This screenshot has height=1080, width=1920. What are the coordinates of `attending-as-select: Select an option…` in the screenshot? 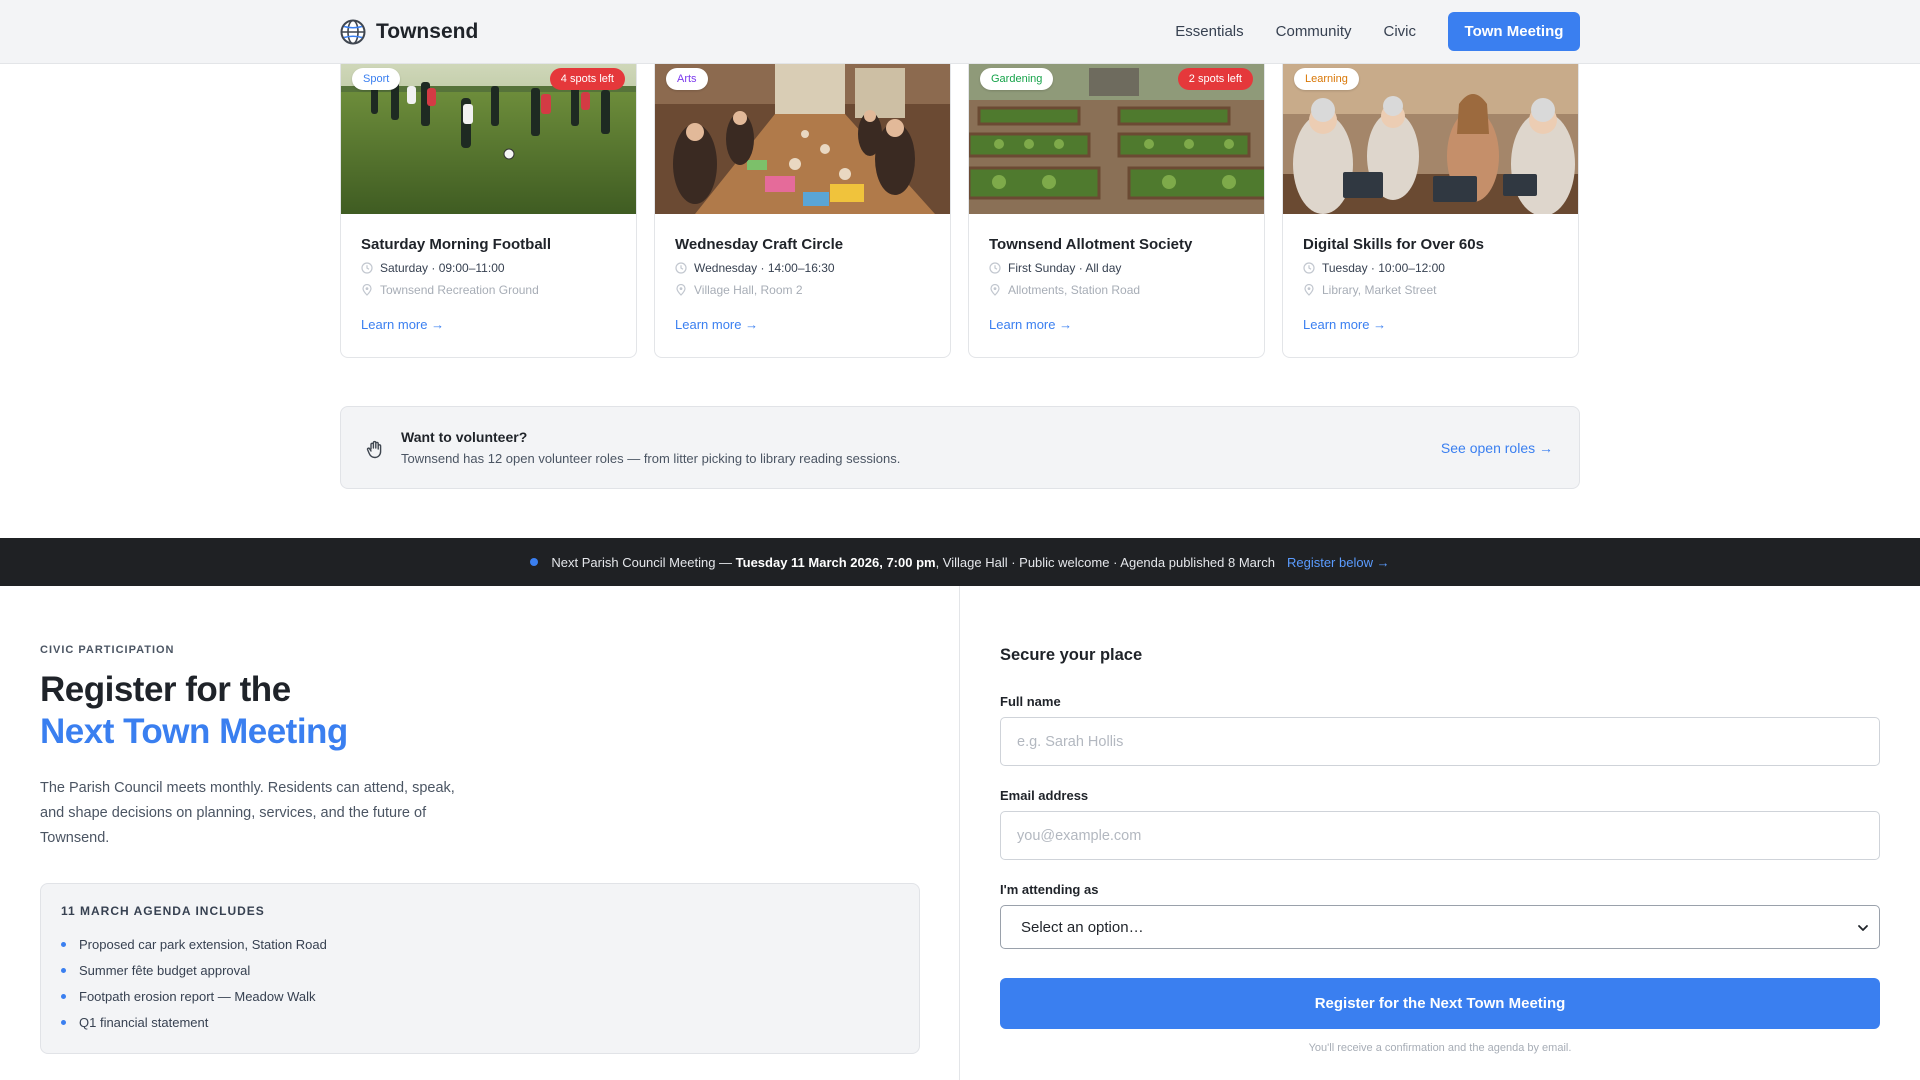 It's located at (1440, 927).